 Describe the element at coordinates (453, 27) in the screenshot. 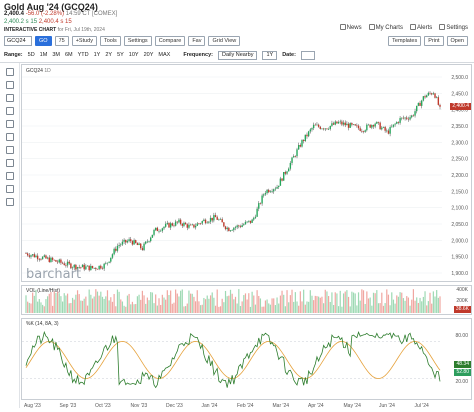

I see `settings-link: Settings` at that location.